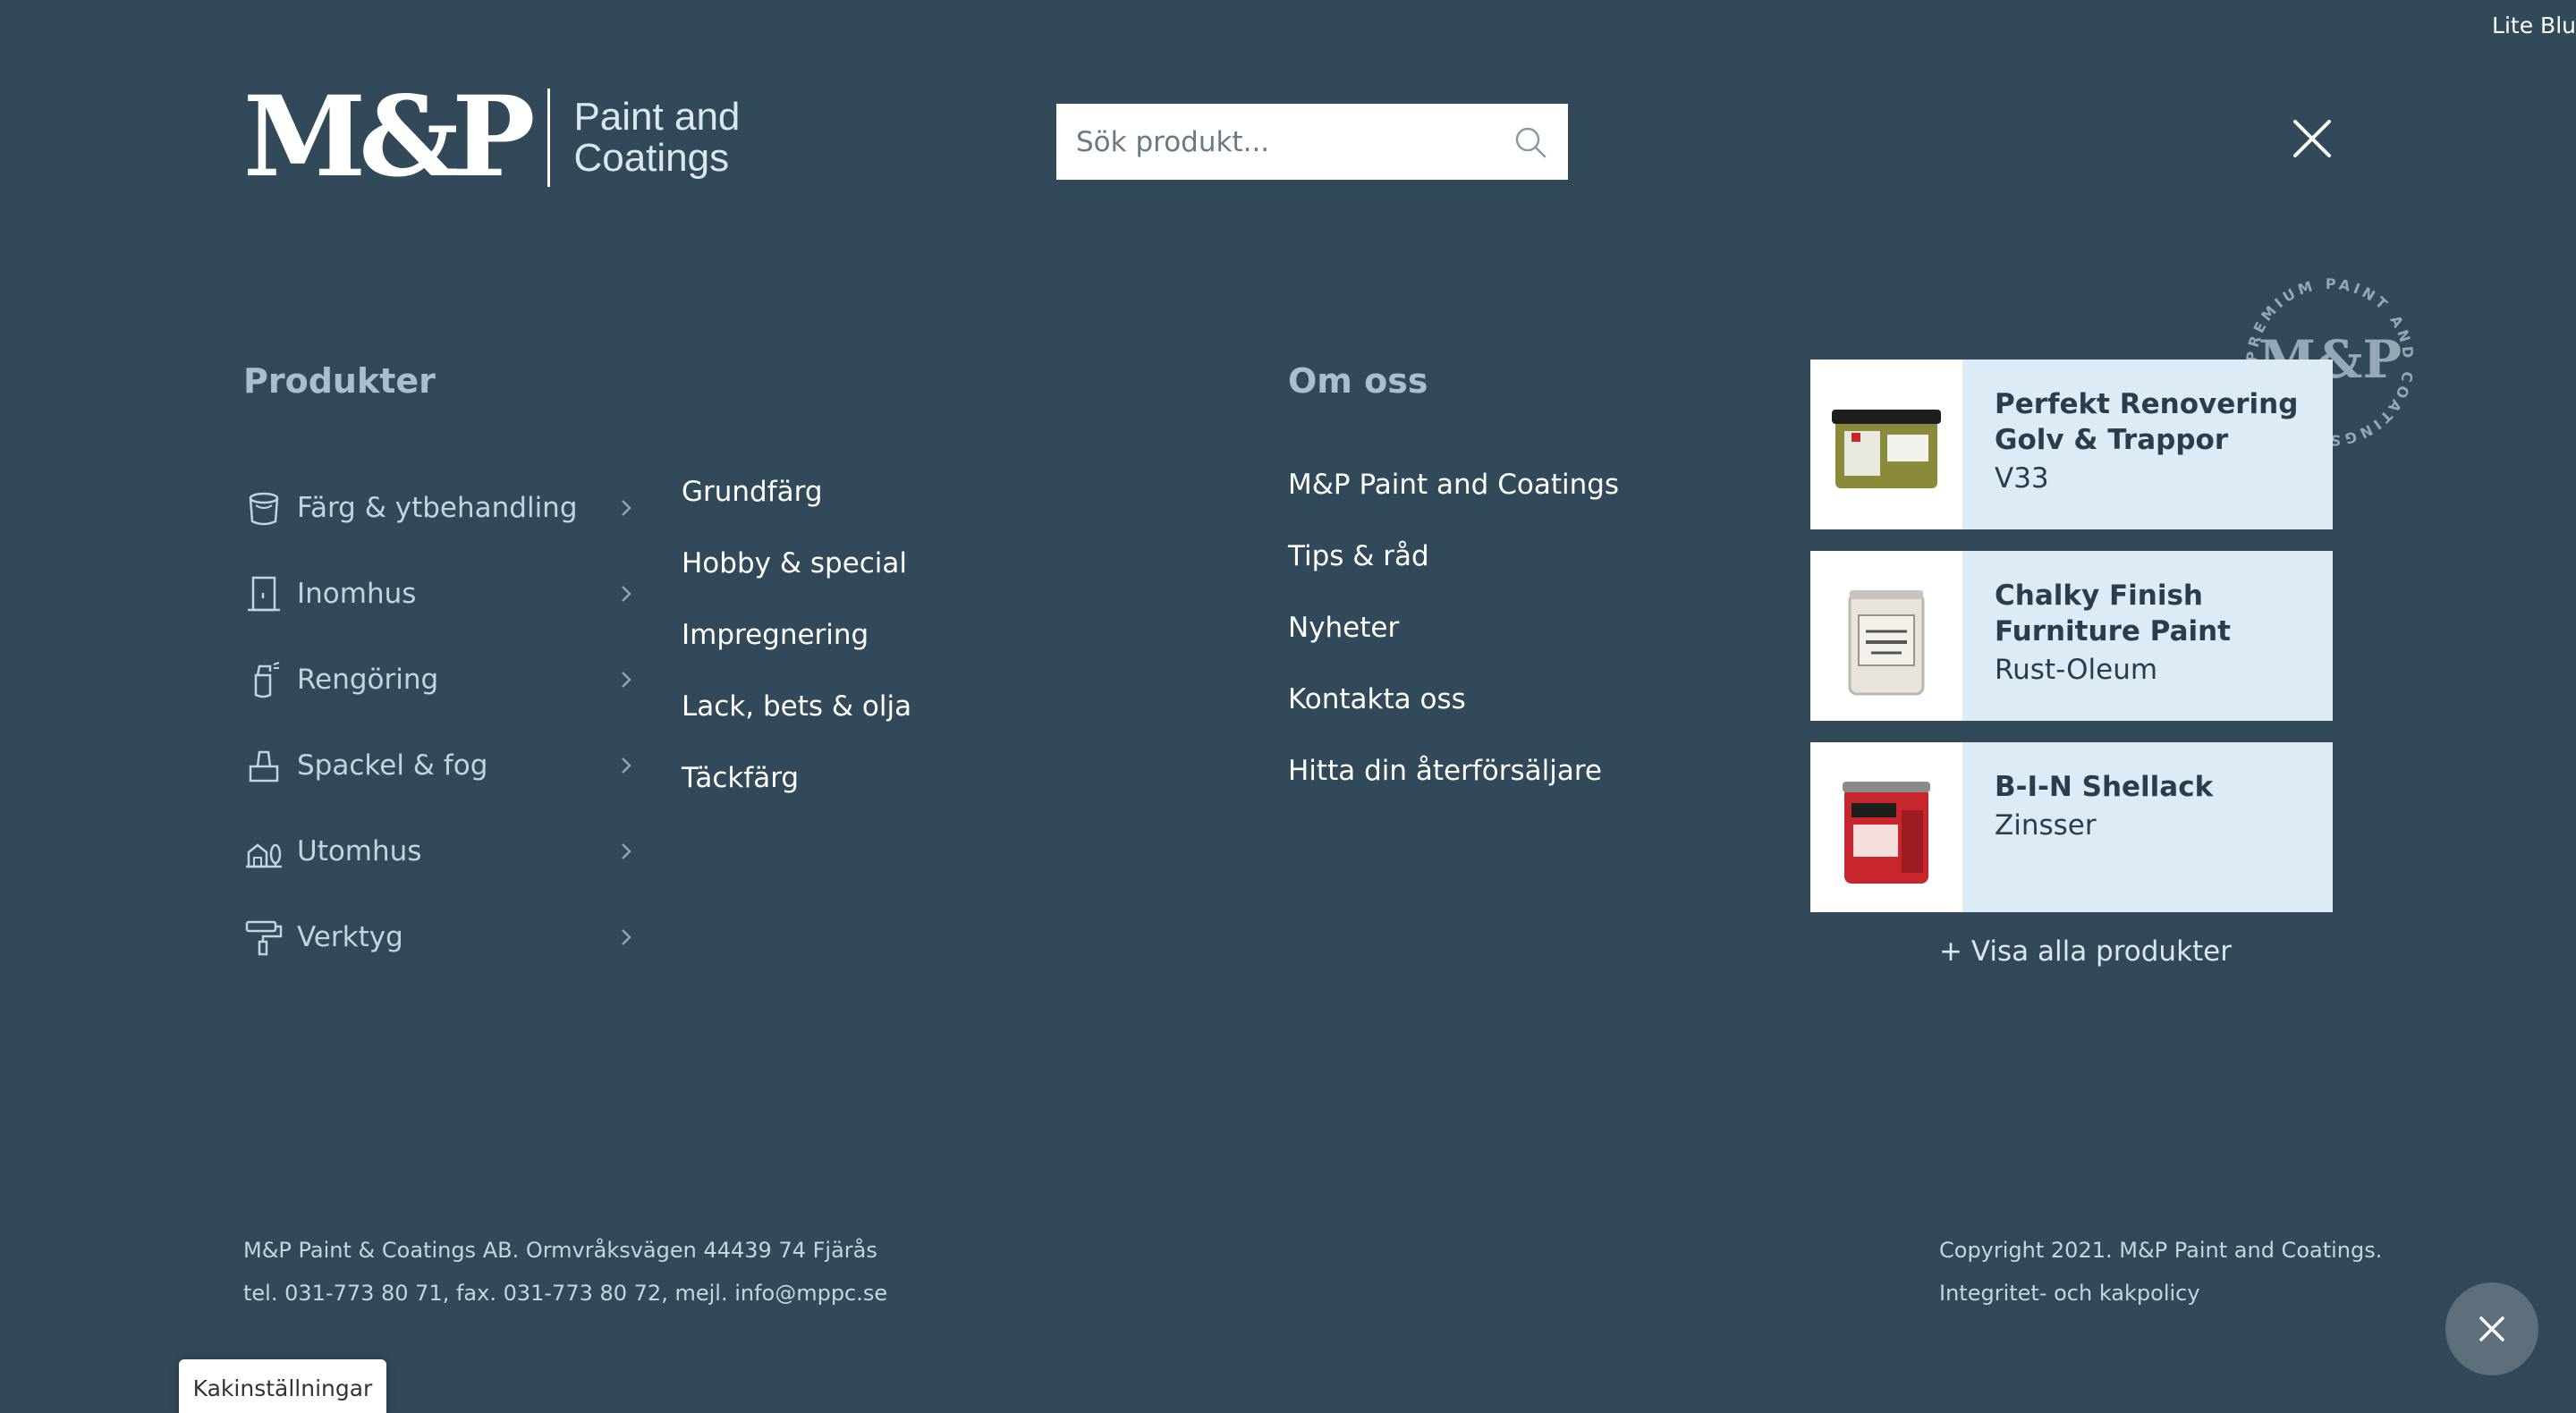 The width and height of the screenshot is (2576, 1413). I want to click on product-brand: Rust-Oleum, so click(2076, 670).